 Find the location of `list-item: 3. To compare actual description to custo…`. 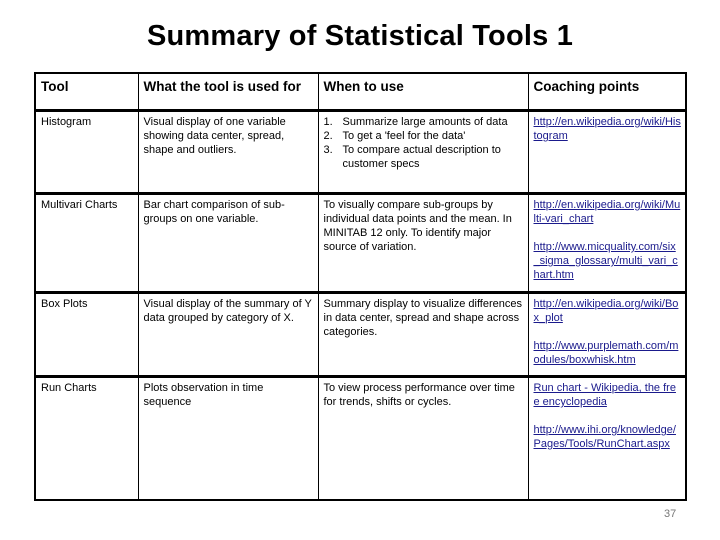

list-item: 3. To compare actual description to custo… is located at coordinates (412, 157).